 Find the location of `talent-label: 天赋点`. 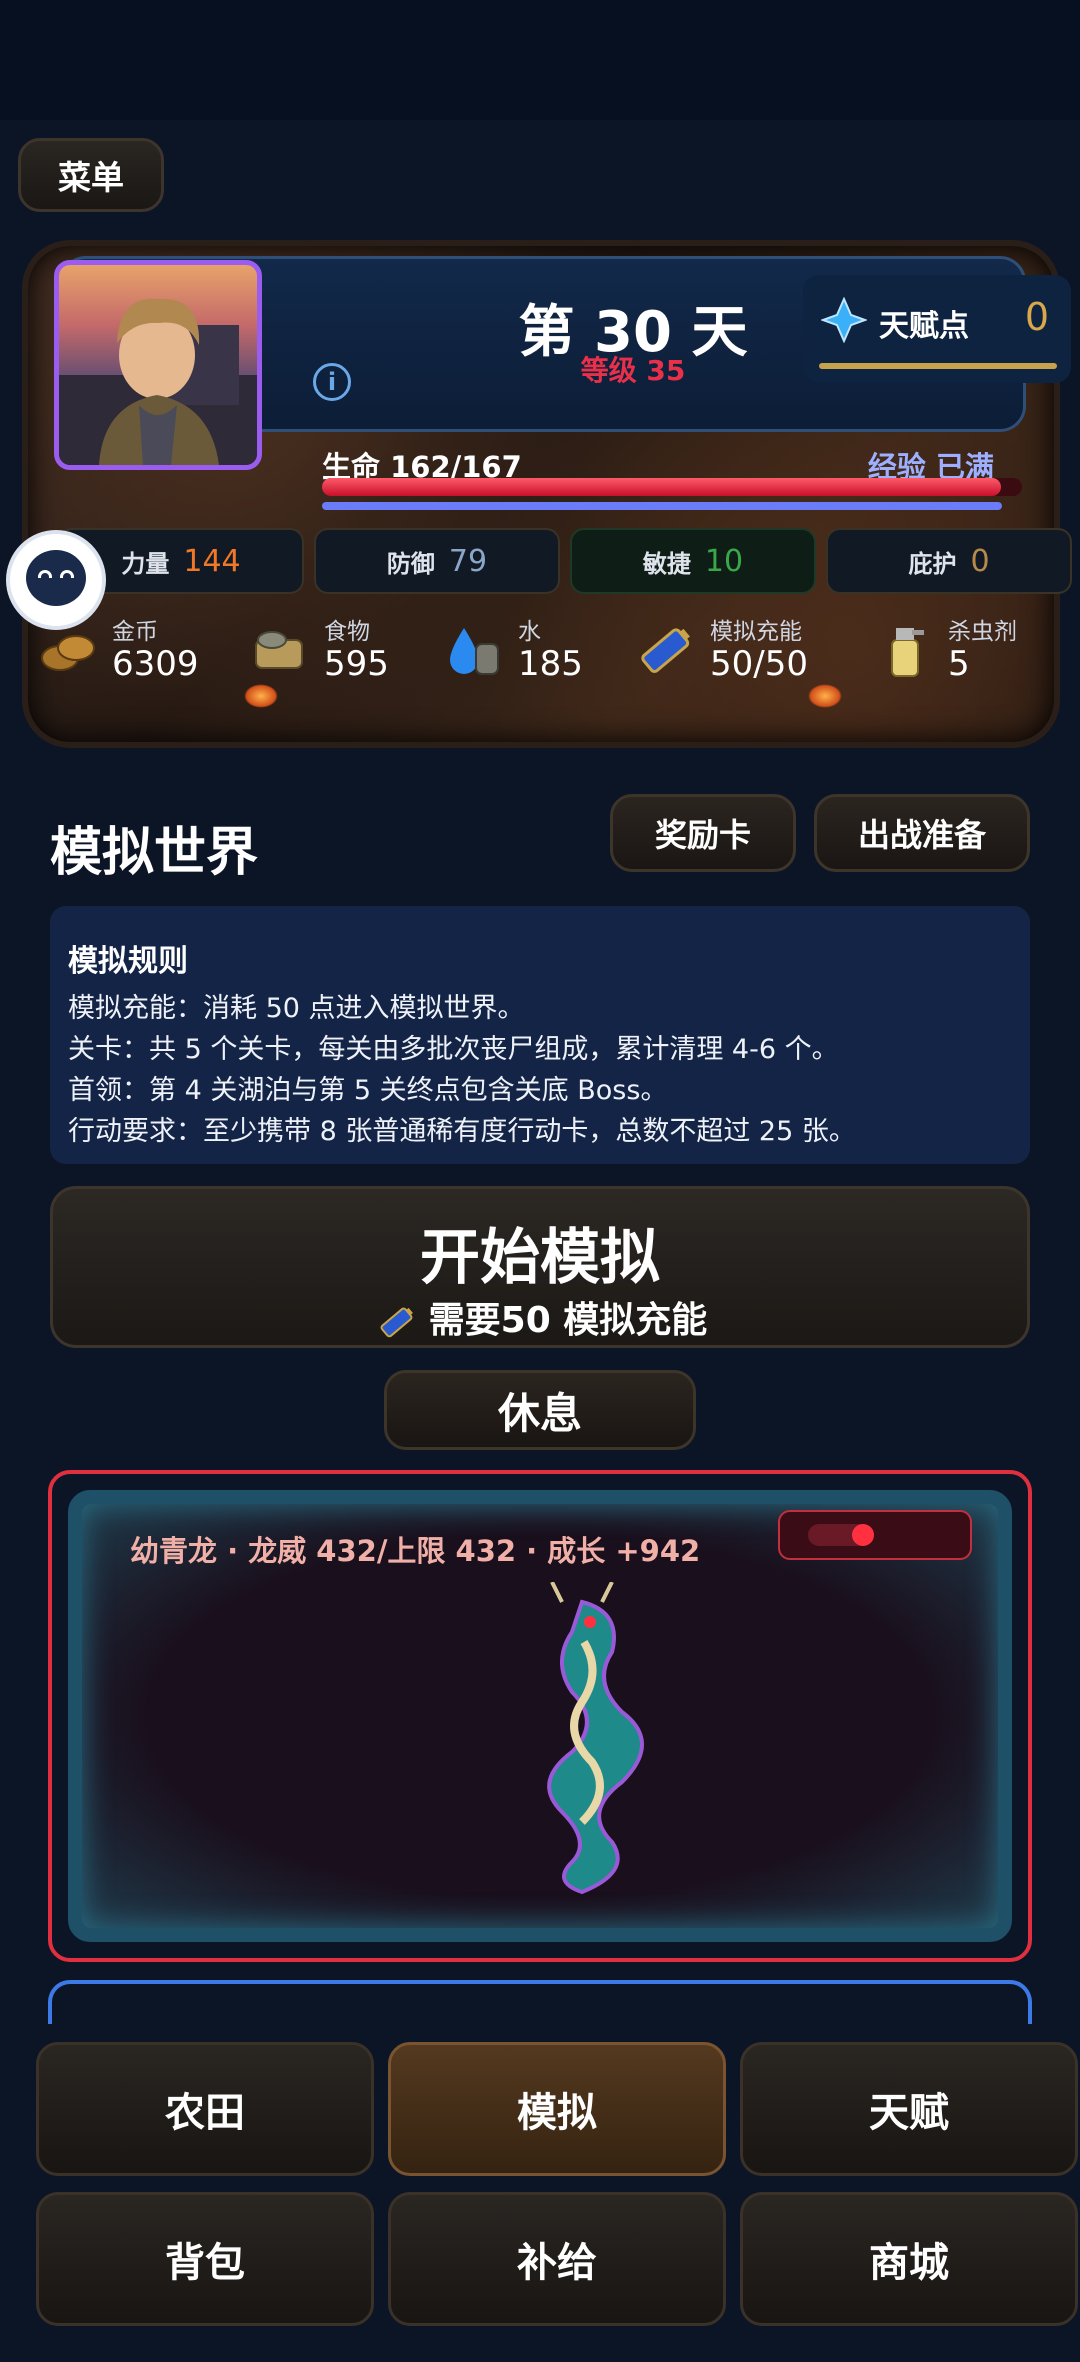

talent-label: 天赋点 is located at coordinates (924, 326).